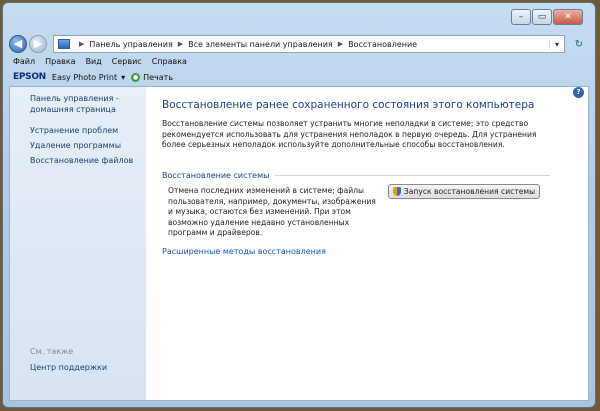 Image resolution: width=600 pixels, height=411 pixels. What do you see at coordinates (542, 17) in the screenshot?
I see `maximize-button: ▭` at bounding box center [542, 17].